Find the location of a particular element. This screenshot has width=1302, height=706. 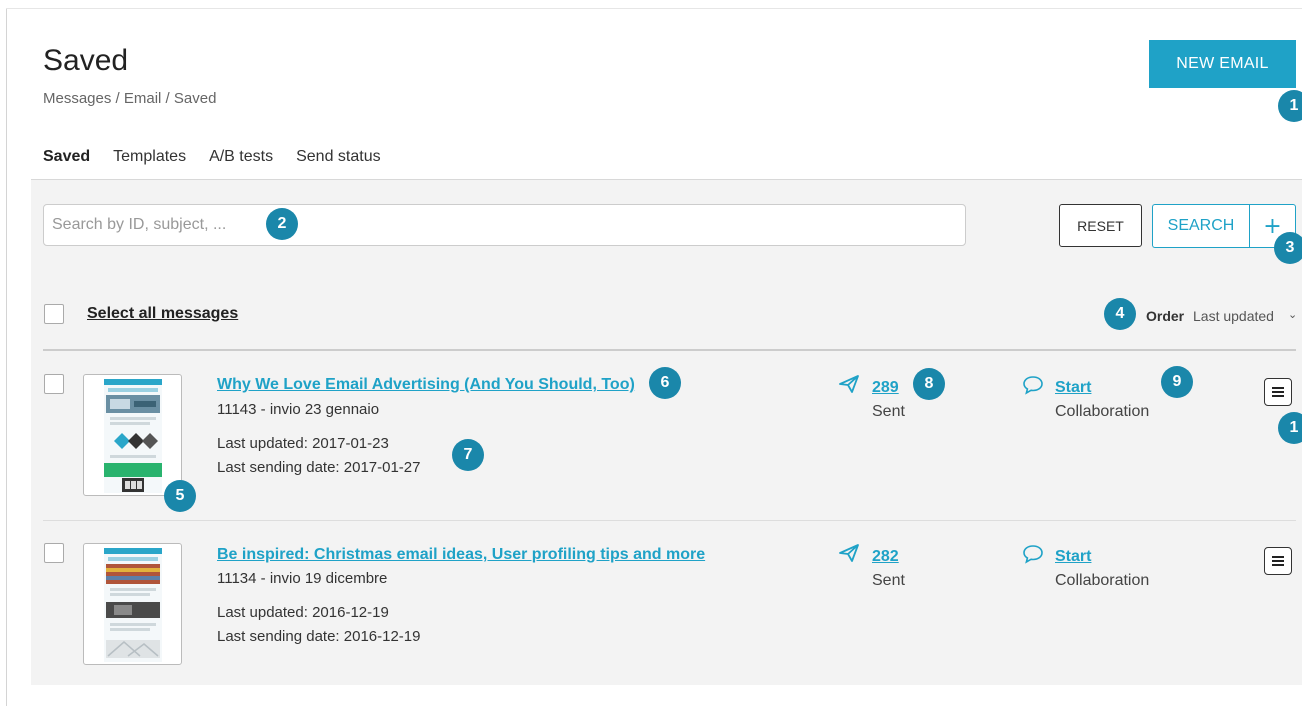

select-all-link: Select all messages is located at coordinates (162, 314).